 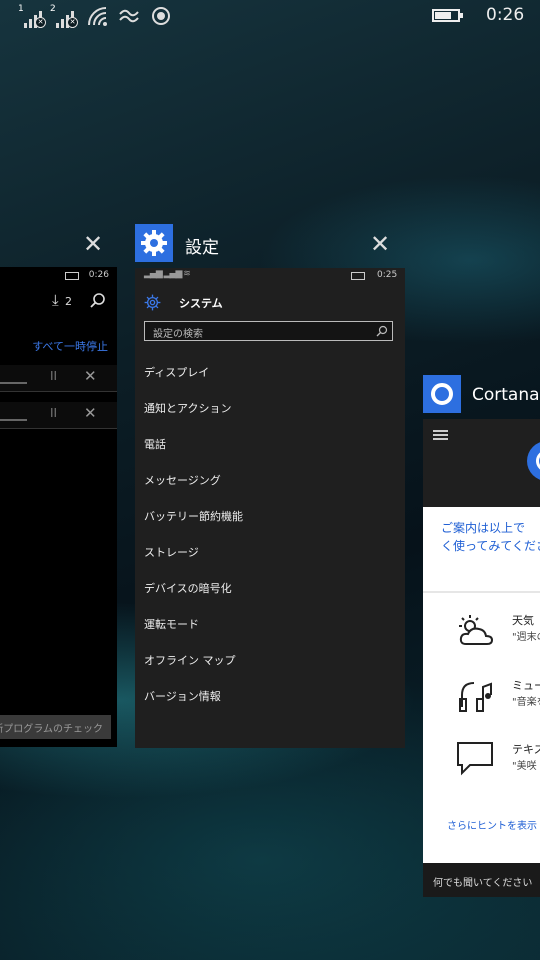 I want to click on settings-app-title: 設定, so click(x=202, y=248).